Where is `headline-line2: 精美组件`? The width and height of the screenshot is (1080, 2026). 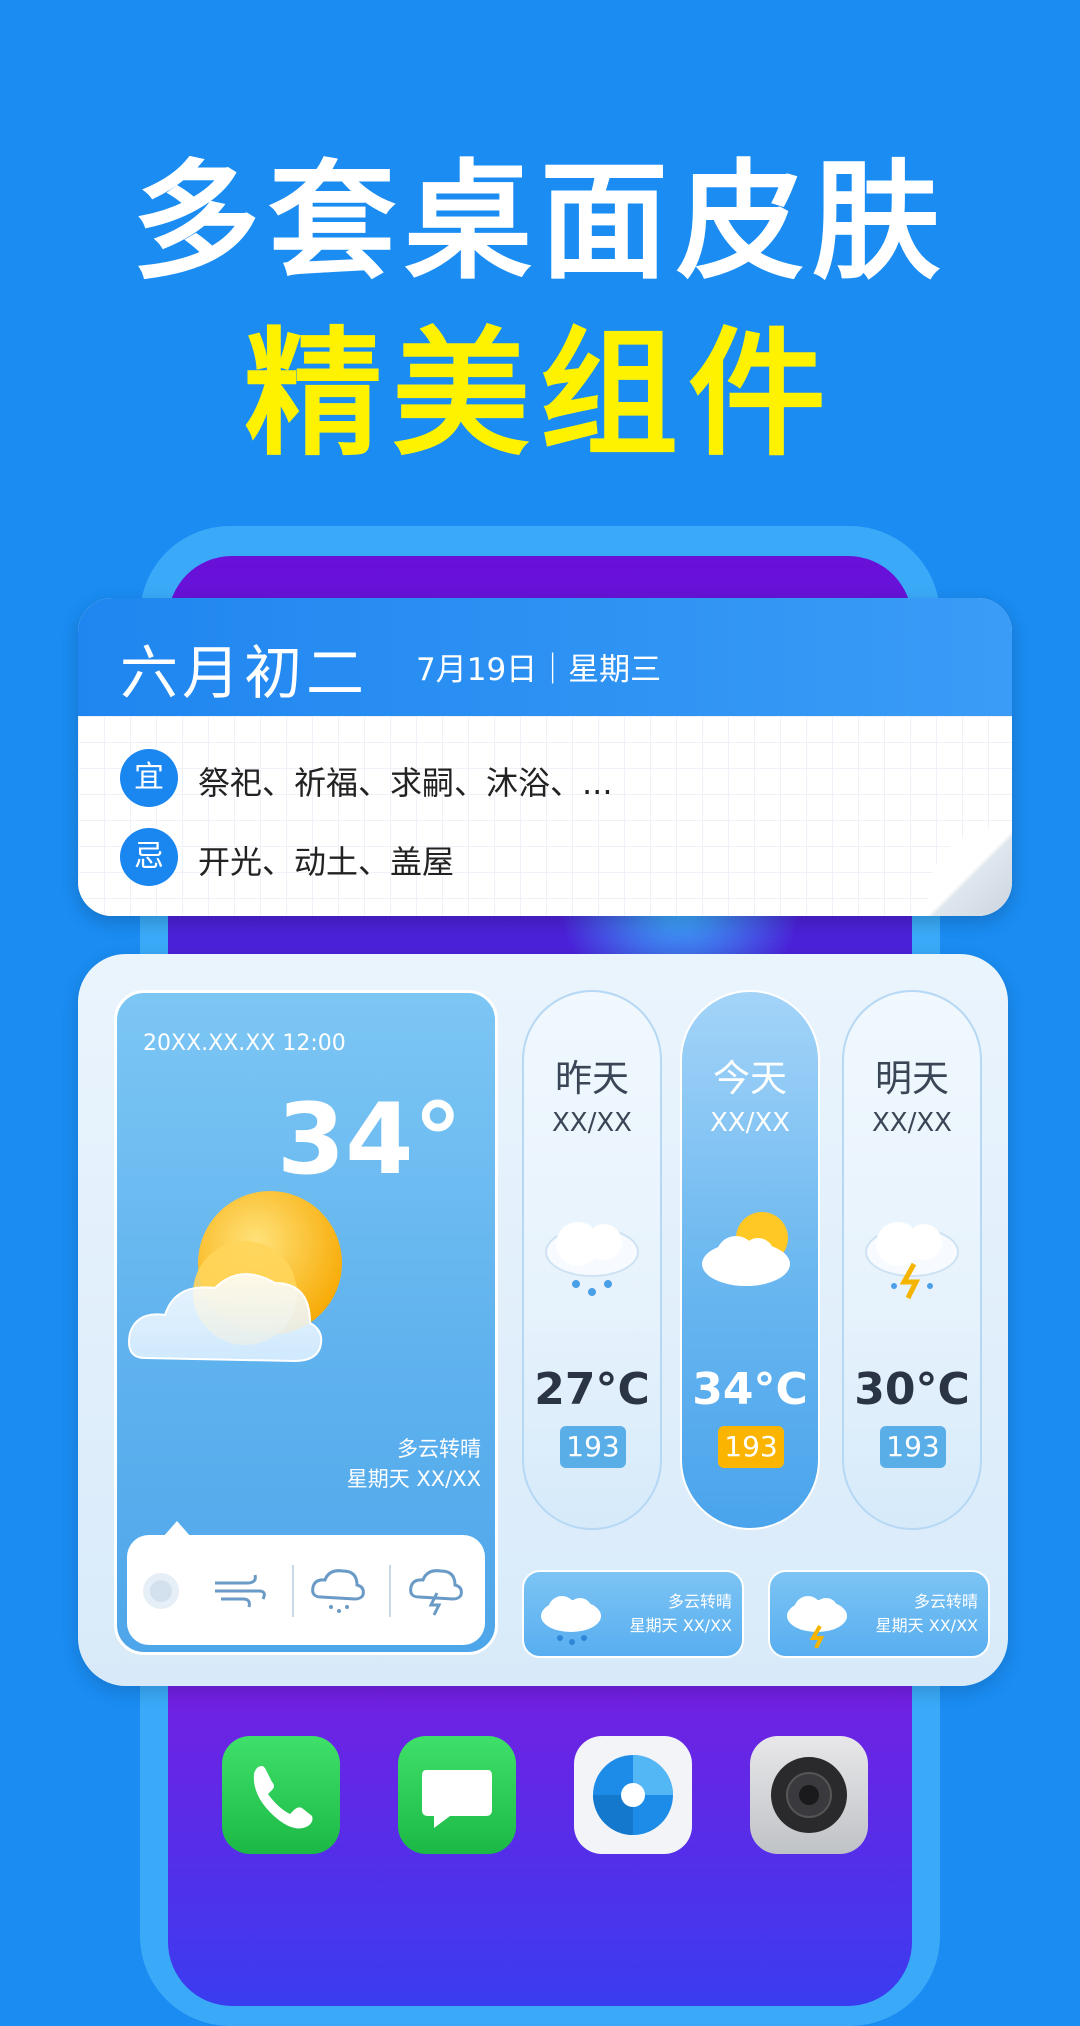
headline-line2: 精美组件 is located at coordinates (539, 394).